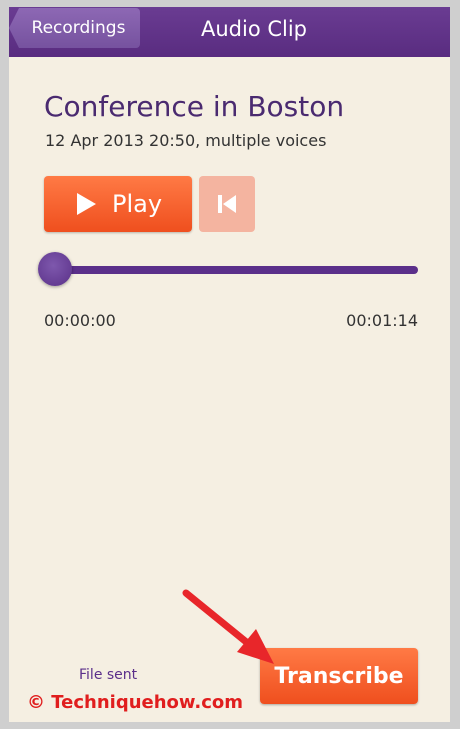 The image size is (460, 729). I want to click on file-status: File sent, so click(108, 675).